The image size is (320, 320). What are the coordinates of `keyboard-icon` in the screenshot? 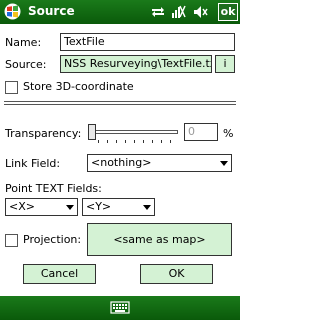 It's located at (120, 307).